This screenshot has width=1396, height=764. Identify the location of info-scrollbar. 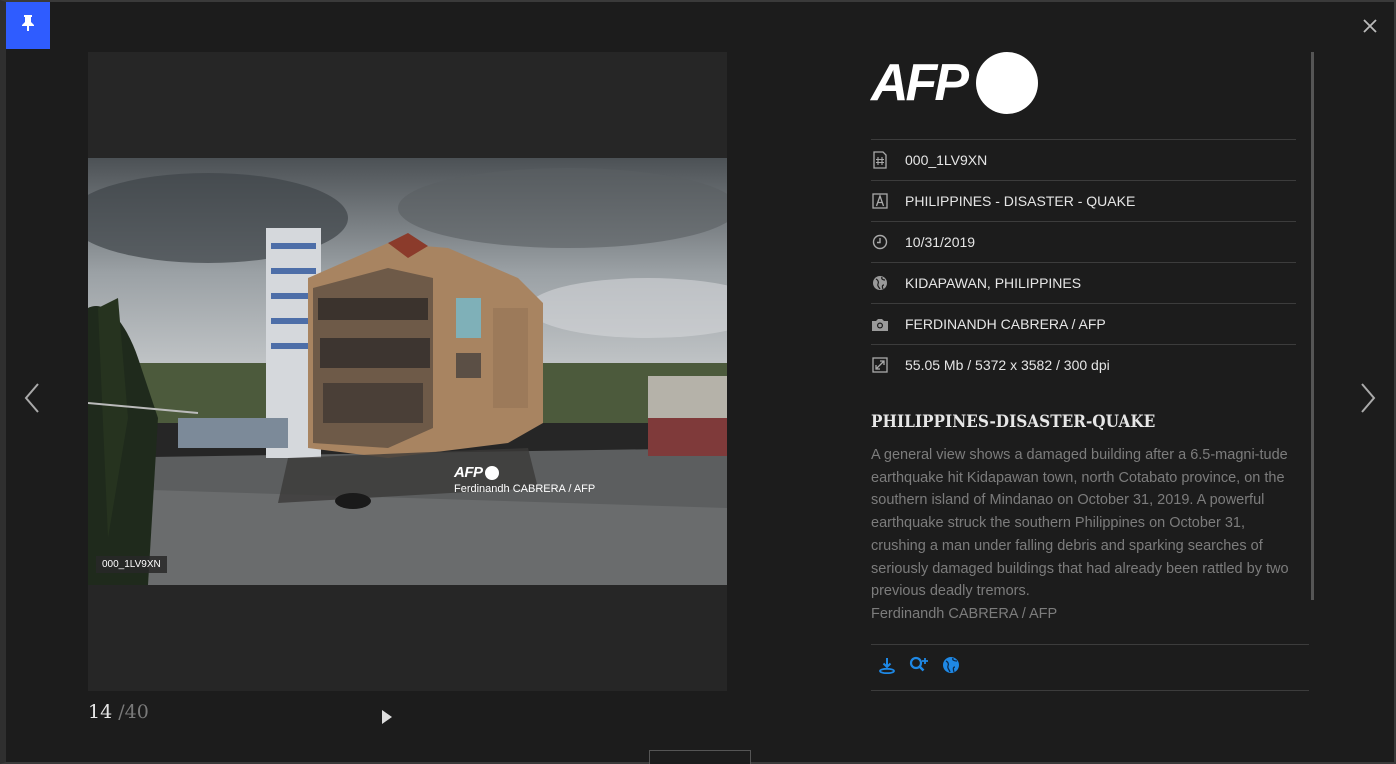
(1312, 326).